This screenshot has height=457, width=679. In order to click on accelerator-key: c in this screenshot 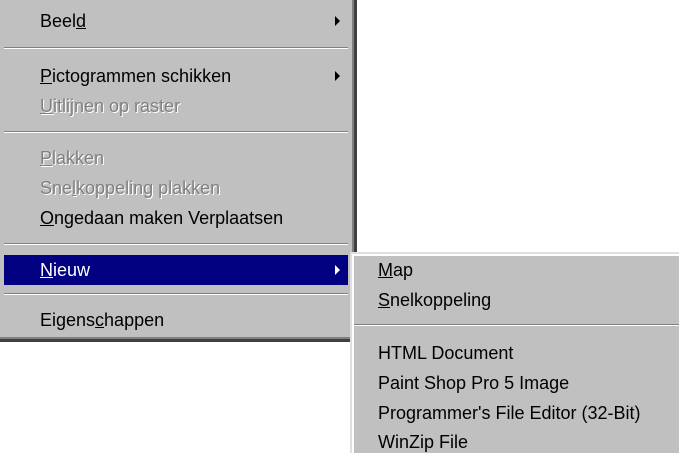, I will do `click(100, 320)`.